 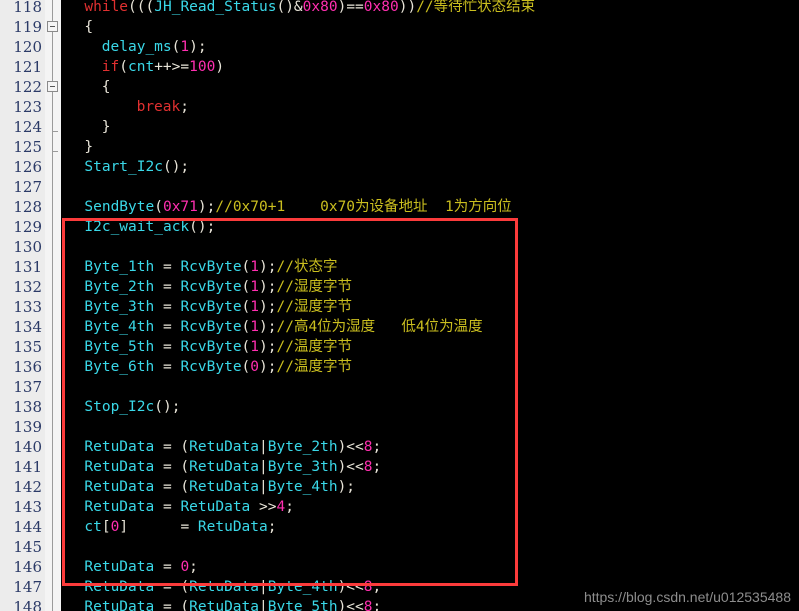 What do you see at coordinates (132, 407) in the screenshot?
I see `code-line: Stop_I2c();` at bounding box center [132, 407].